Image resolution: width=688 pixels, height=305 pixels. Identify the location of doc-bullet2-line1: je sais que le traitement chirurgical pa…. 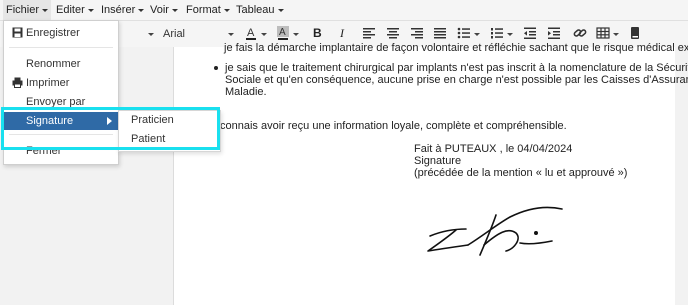
(456, 68).